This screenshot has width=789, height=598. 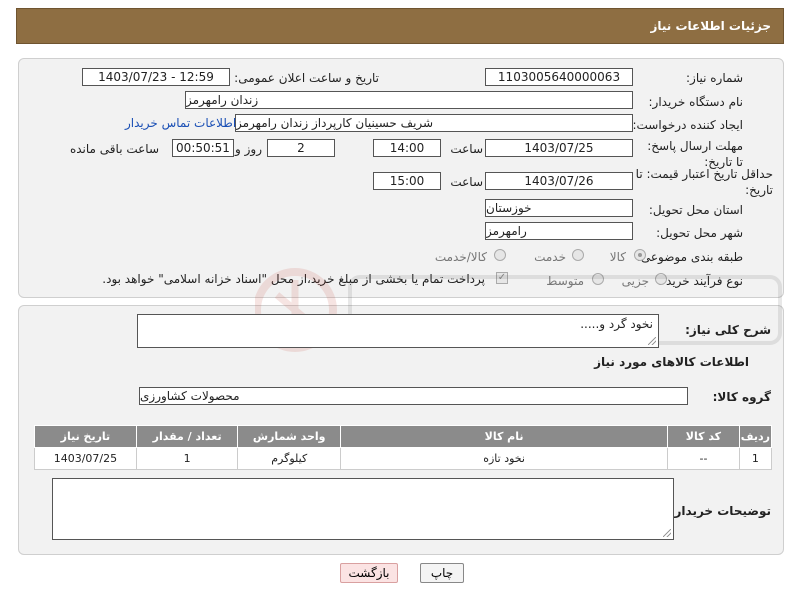 I want to click on treasury-payment-checkbox: ✓, so click(x=502, y=278).